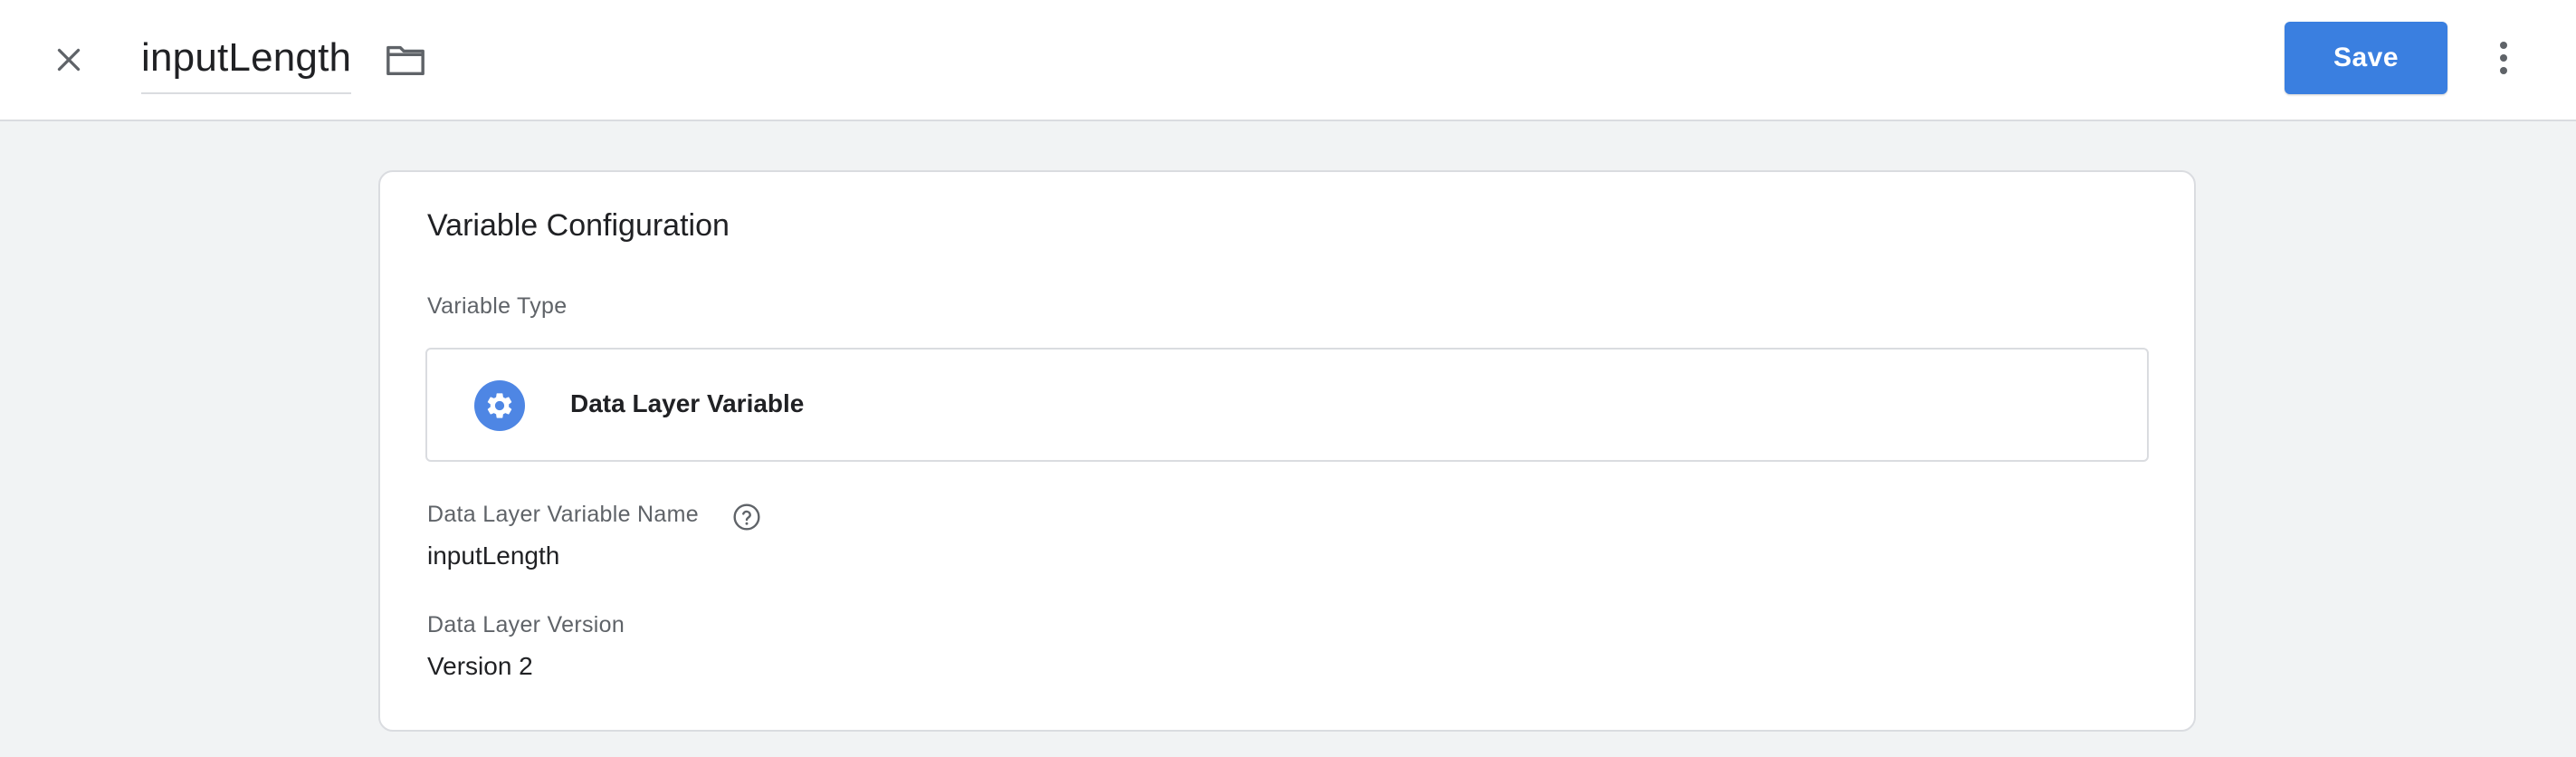 The image size is (2576, 757). I want to click on help-icon, so click(747, 517).